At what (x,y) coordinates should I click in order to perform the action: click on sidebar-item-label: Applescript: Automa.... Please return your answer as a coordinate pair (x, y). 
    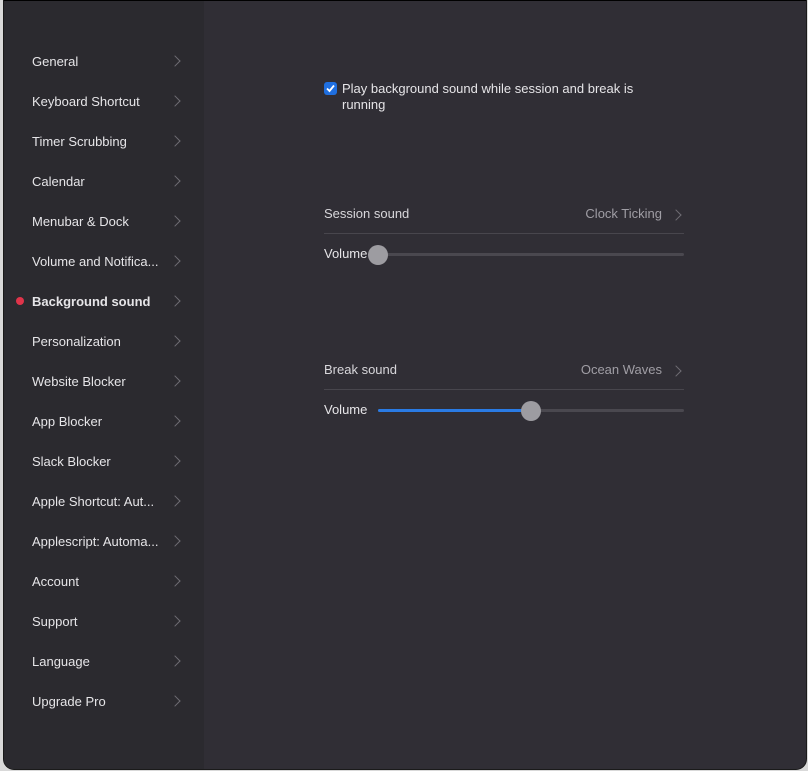
    Looking at the image, I should click on (95, 541).